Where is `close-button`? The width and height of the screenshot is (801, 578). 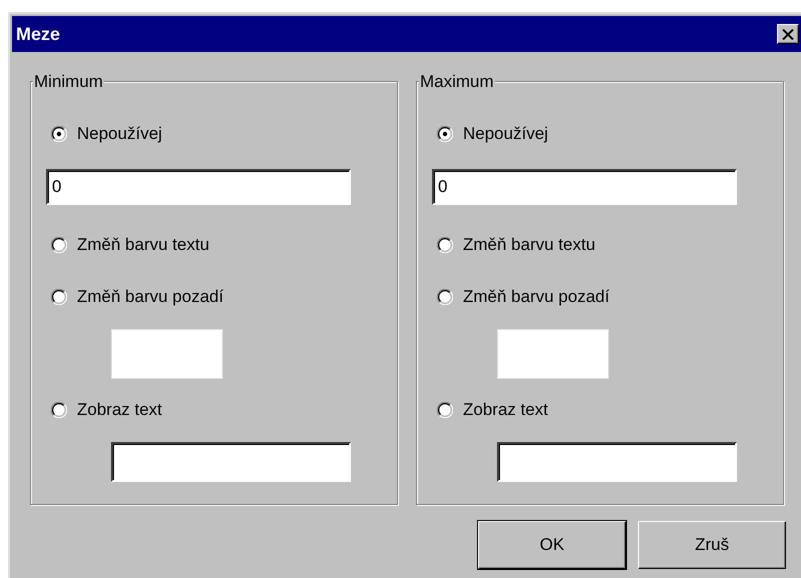
close-button is located at coordinates (788, 34).